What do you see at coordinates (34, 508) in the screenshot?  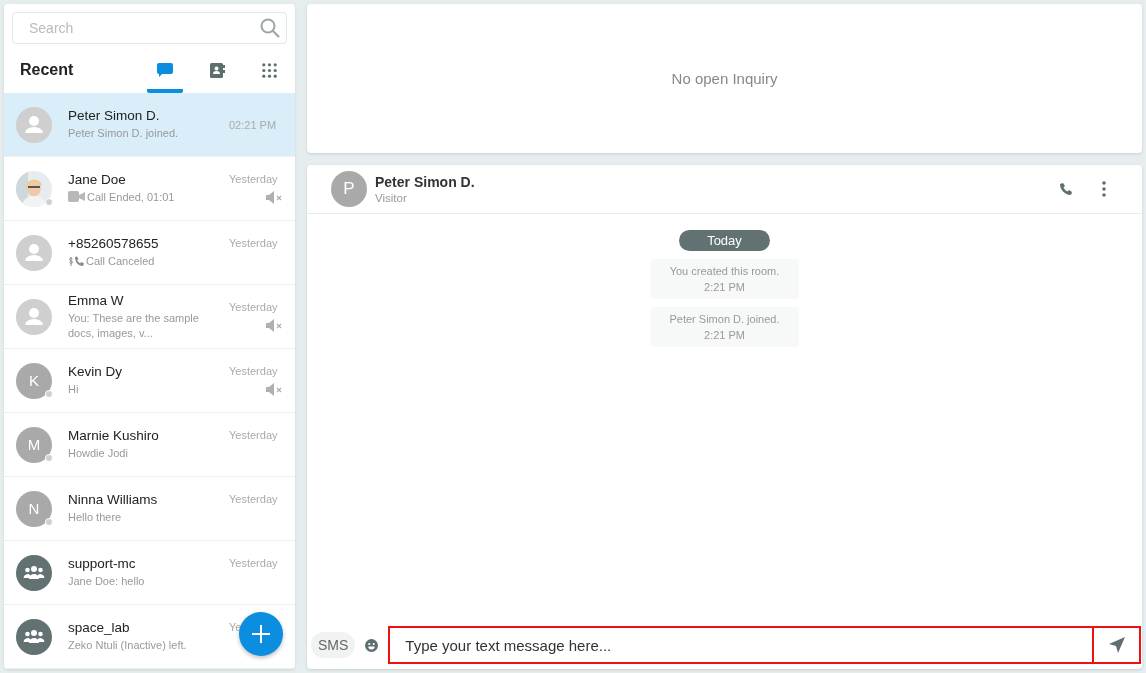 I see `avatar-initial: N` at bounding box center [34, 508].